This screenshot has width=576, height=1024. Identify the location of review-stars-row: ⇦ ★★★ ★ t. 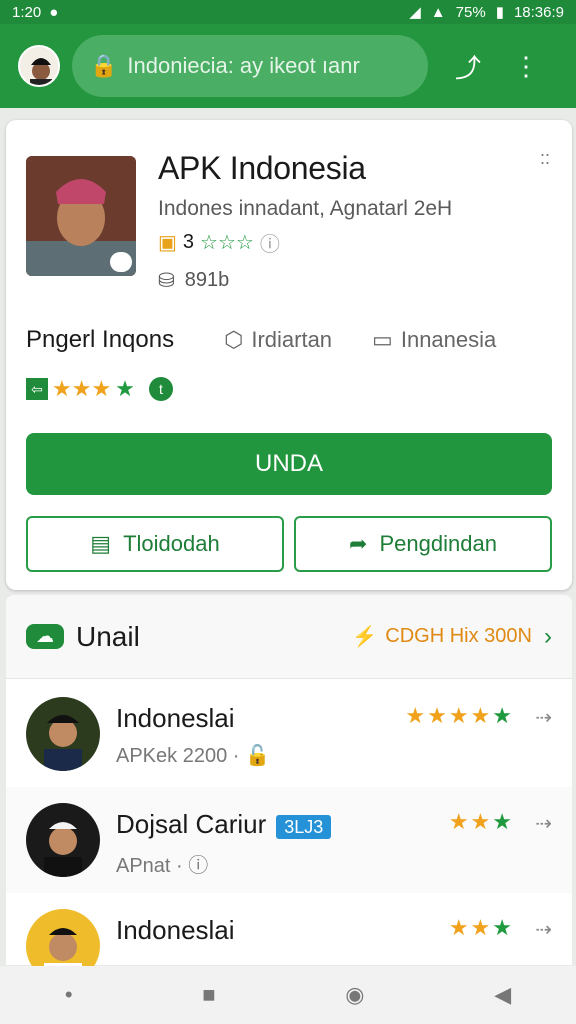
(99, 389).